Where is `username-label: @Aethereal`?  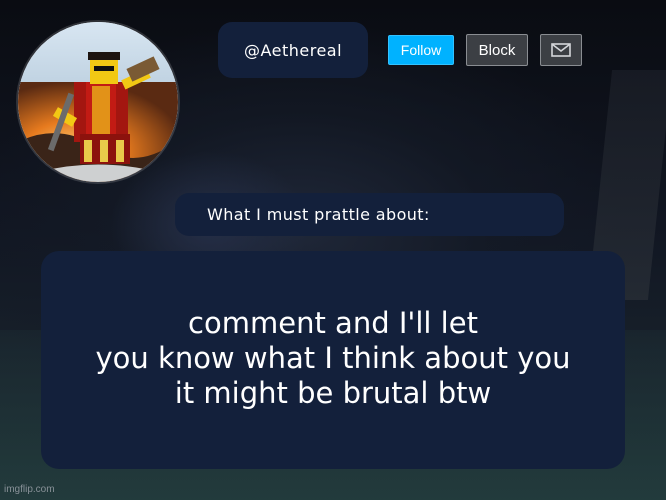
username-label: @Aethereal is located at coordinates (293, 50).